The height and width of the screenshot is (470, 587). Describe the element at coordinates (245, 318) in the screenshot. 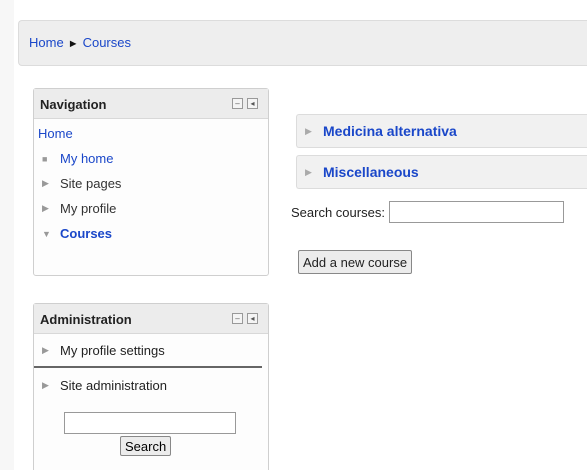

I see `administration-block-controls: – ◂` at that location.